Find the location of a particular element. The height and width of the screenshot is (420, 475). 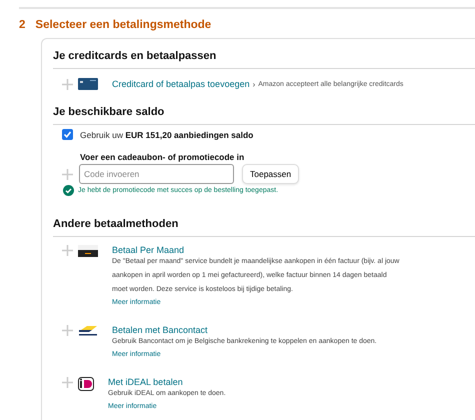

chevron-icon: › is located at coordinates (254, 84).